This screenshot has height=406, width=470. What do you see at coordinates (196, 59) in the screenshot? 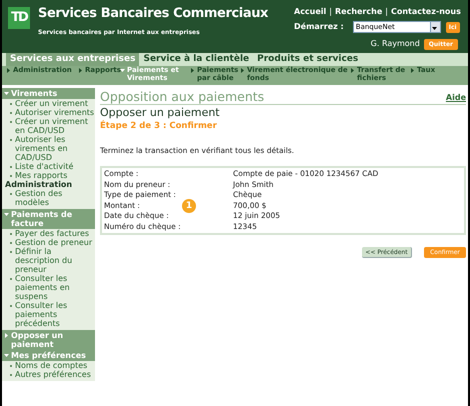
I see `nav-tab: Service à la clientèle` at bounding box center [196, 59].